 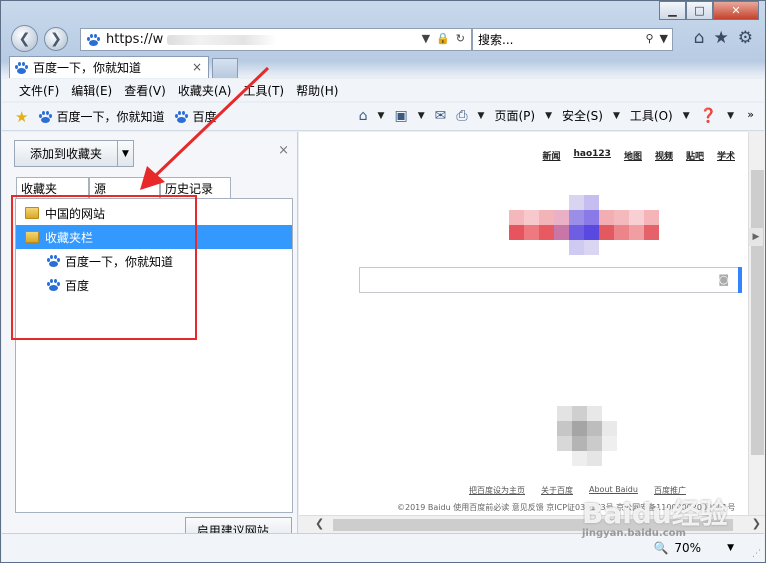 What do you see at coordinates (210, 123) in the screenshot?
I see `arrow-line` at bounding box center [210, 123].